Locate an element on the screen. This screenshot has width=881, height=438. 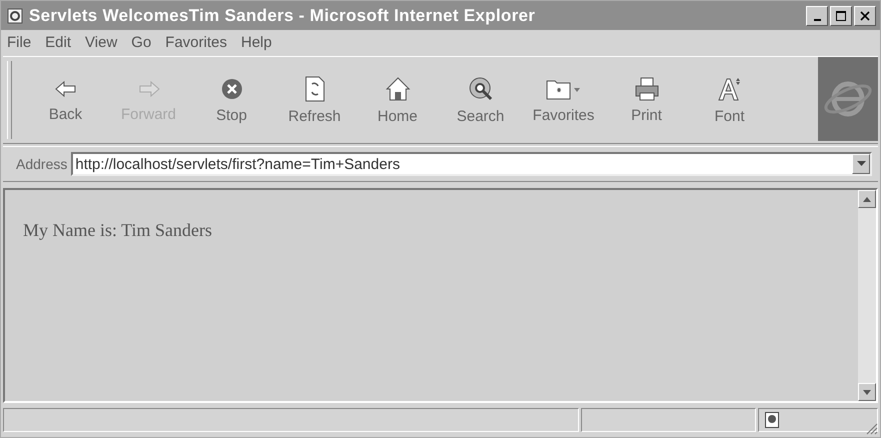
maximize-button is located at coordinates (841, 16).